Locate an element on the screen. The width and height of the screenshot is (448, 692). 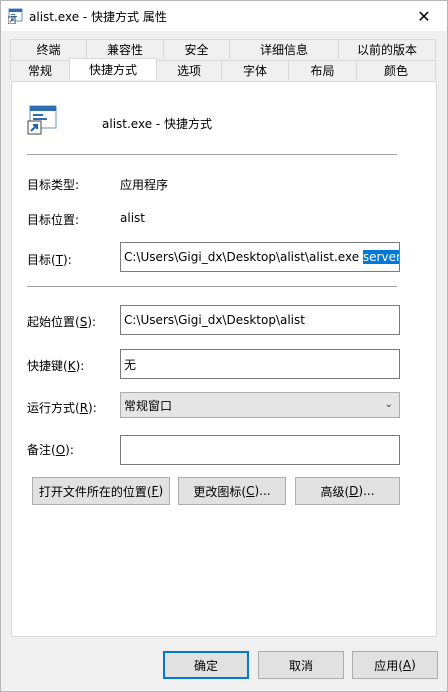
target-selected-text: server is located at coordinates (381, 257).